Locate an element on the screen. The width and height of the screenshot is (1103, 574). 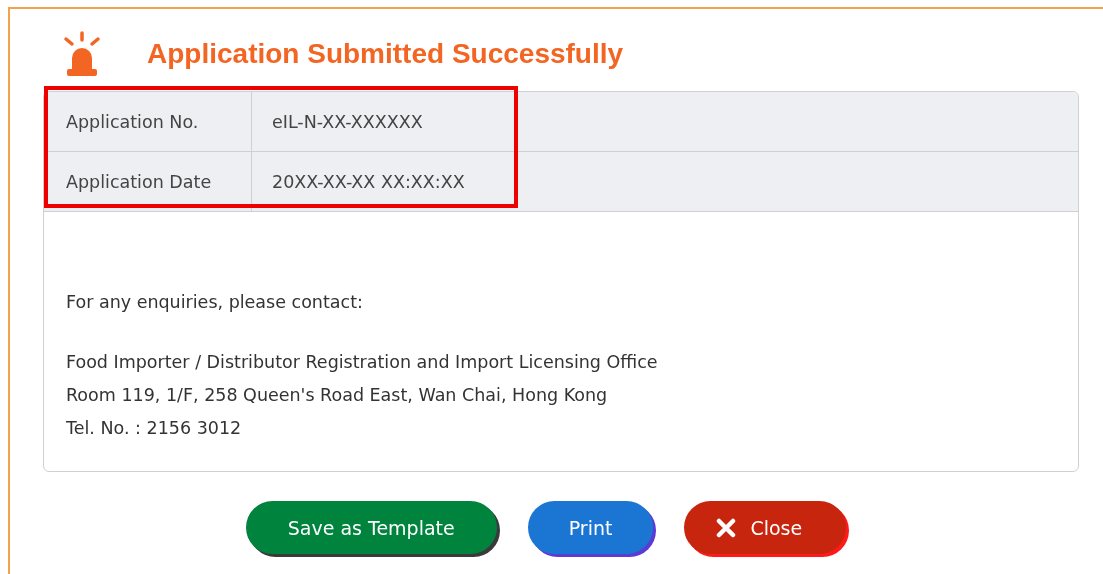
contact-line: Food Importer / Distributor Registration and Import Licensing Office is located at coordinates (362, 362).